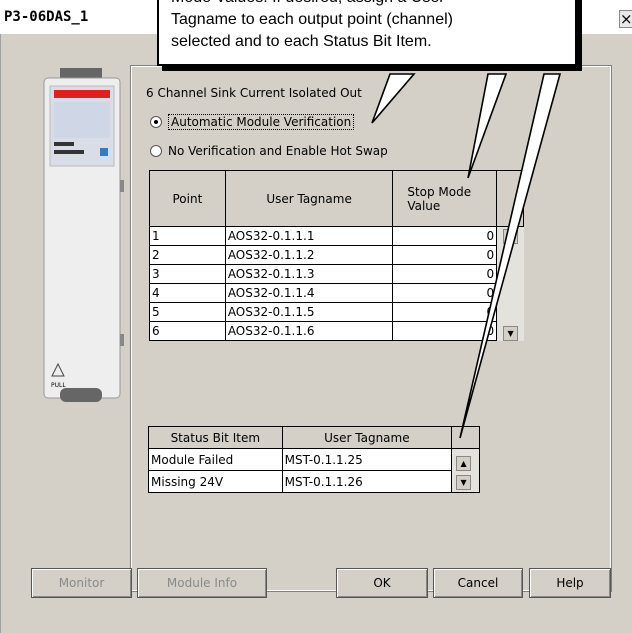 Image resolution: width=632 pixels, height=633 pixels. Describe the element at coordinates (215, 481) in the screenshot. I see `status-item-cell: Missing 24V` at that location.